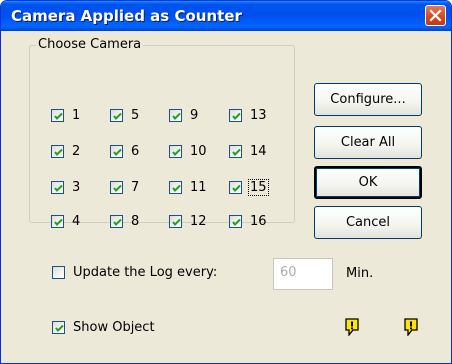 The width and height of the screenshot is (452, 364). What do you see at coordinates (66, 187) in the screenshot?
I see `camera-checkbox-row: 3` at bounding box center [66, 187].